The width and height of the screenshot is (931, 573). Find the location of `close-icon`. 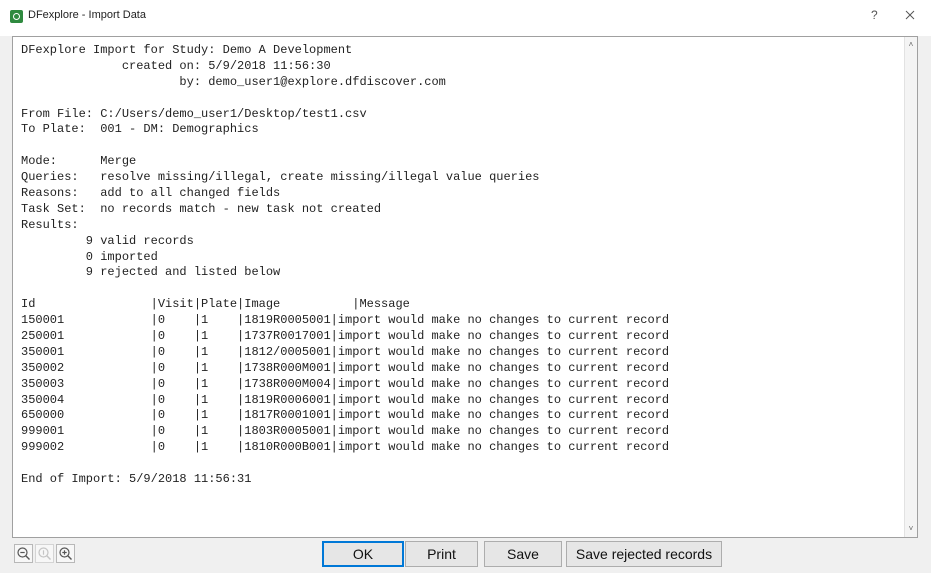

close-icon is located at coordinates (910, 15).